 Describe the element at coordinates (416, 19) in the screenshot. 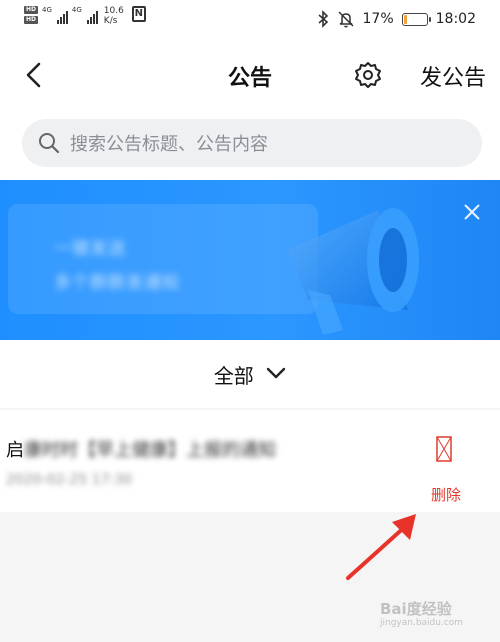

I see `battery-icon` at that location.